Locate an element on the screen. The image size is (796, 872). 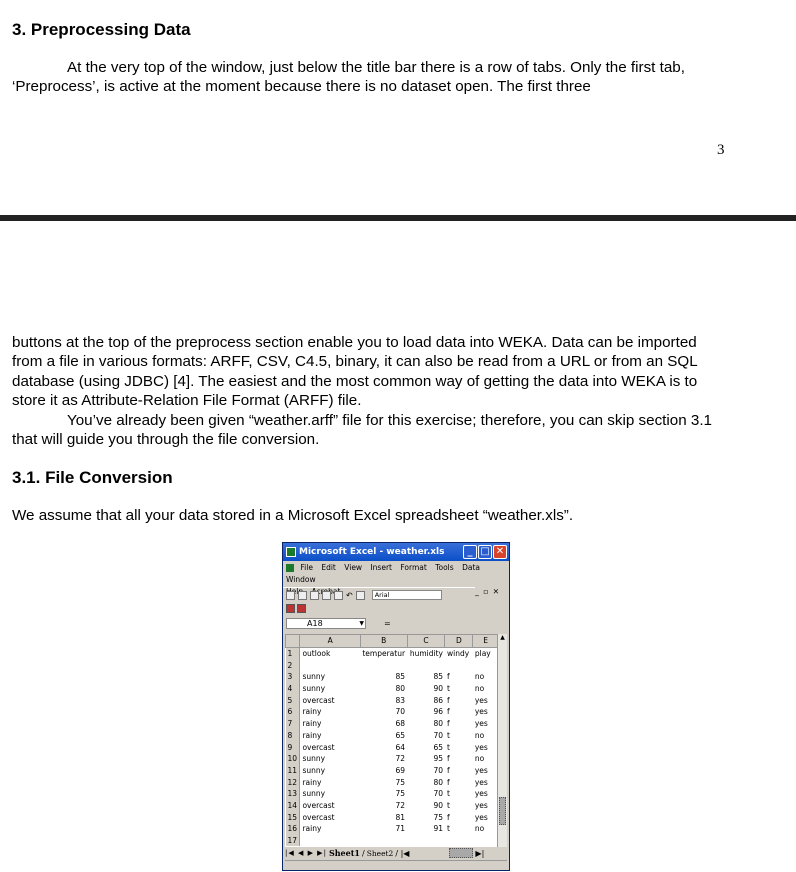
cell-temperature: 69 is located at coordinates (383, 771).